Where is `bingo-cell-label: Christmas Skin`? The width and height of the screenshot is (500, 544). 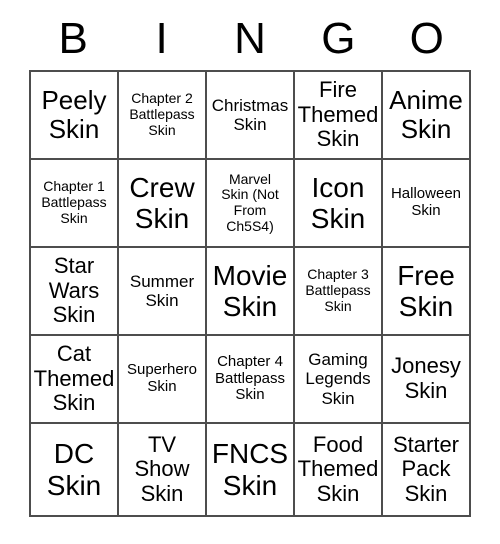
bingo-cell-label: Christmas Skin is located at coordinates (250, 114).